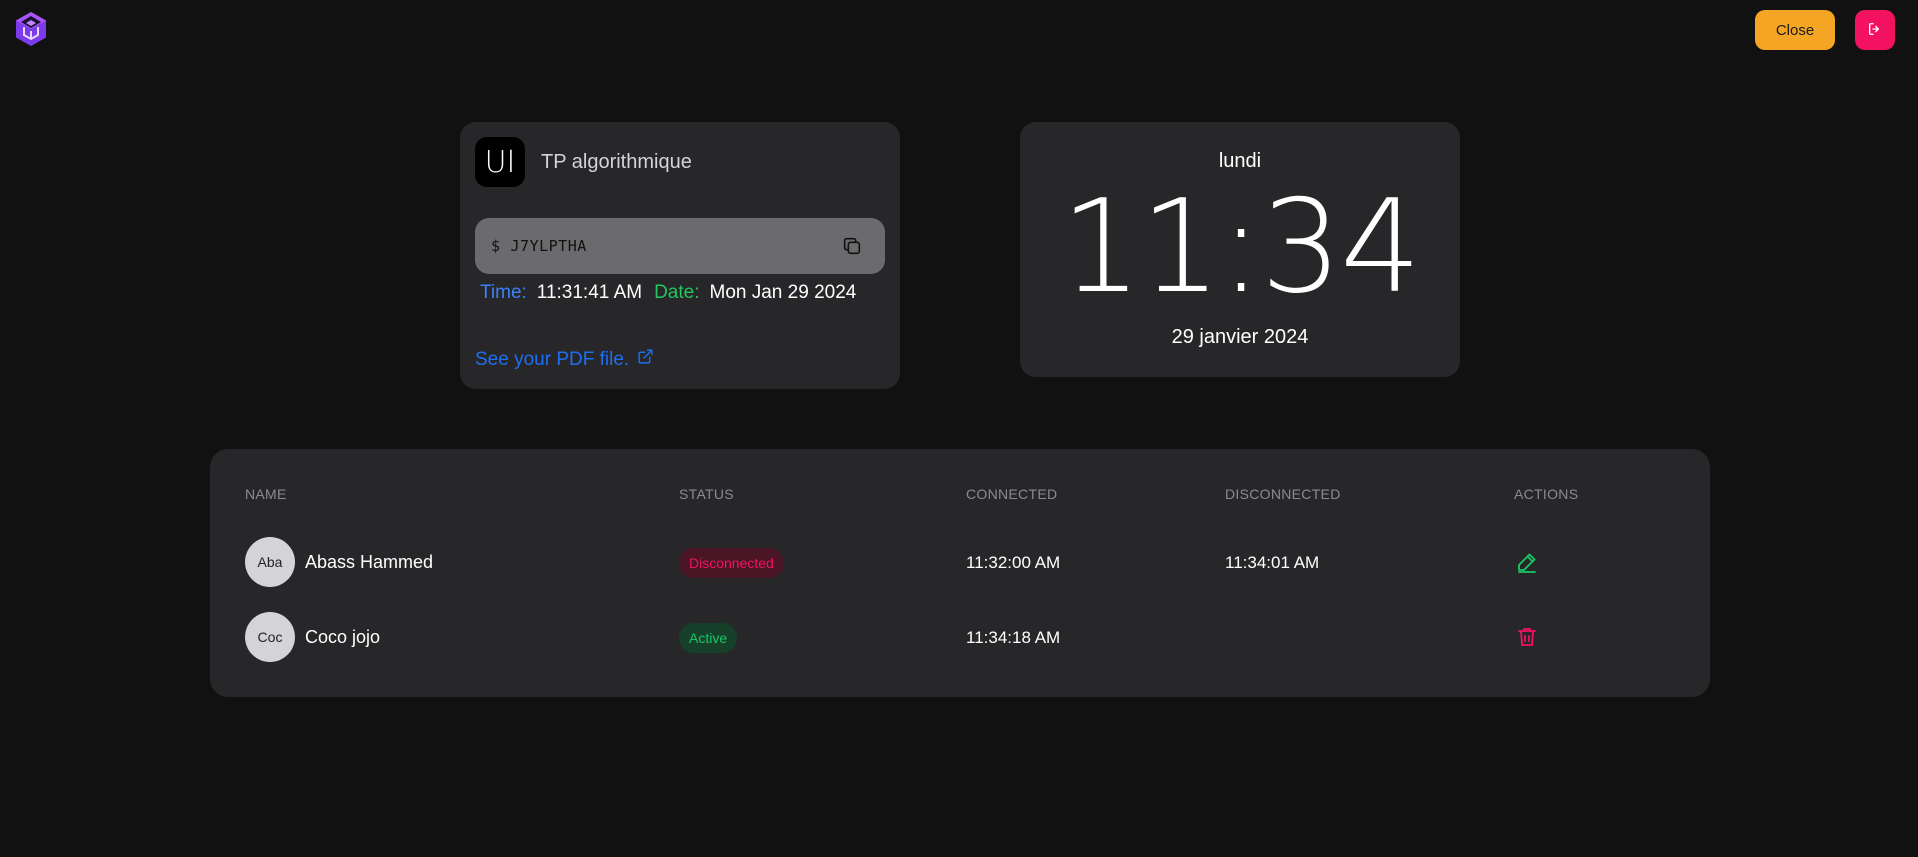 The width and height of the screenshot is (1918, 857). Describe the element at coordinates (1013, 637) in the screenshot. I see `connected-time: 11:34:18 AM` at that location.